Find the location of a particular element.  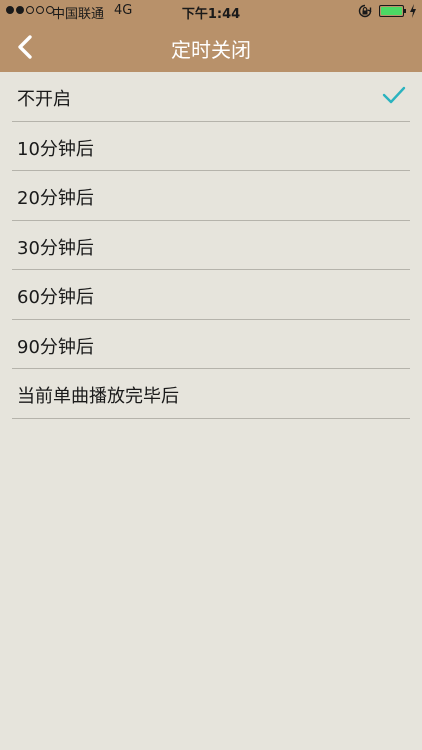

battery-icon is located at coordinates (391, 11).